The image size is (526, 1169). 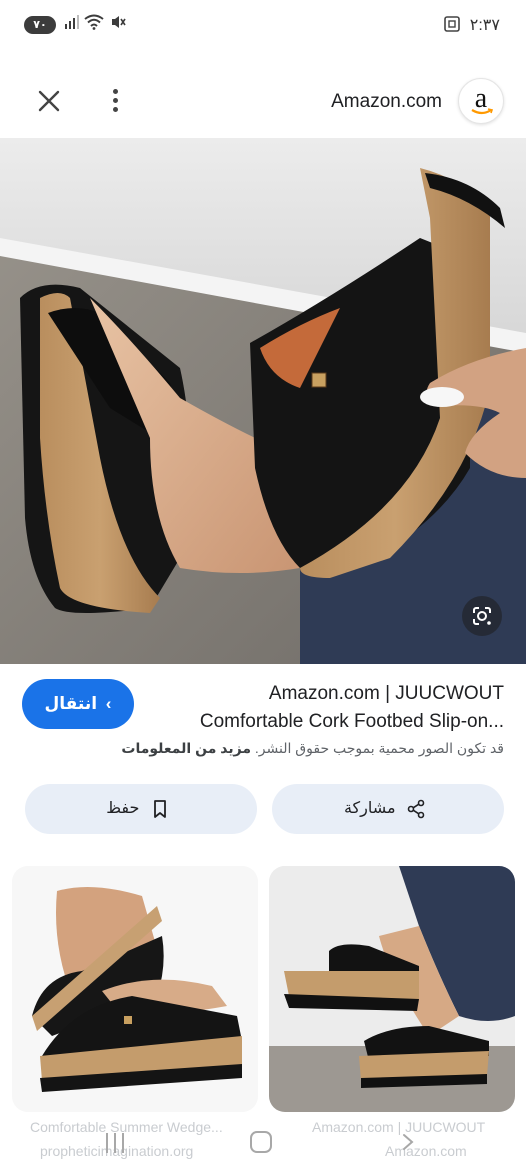 I want to click on mute-icon, so click(x=118, y=24).